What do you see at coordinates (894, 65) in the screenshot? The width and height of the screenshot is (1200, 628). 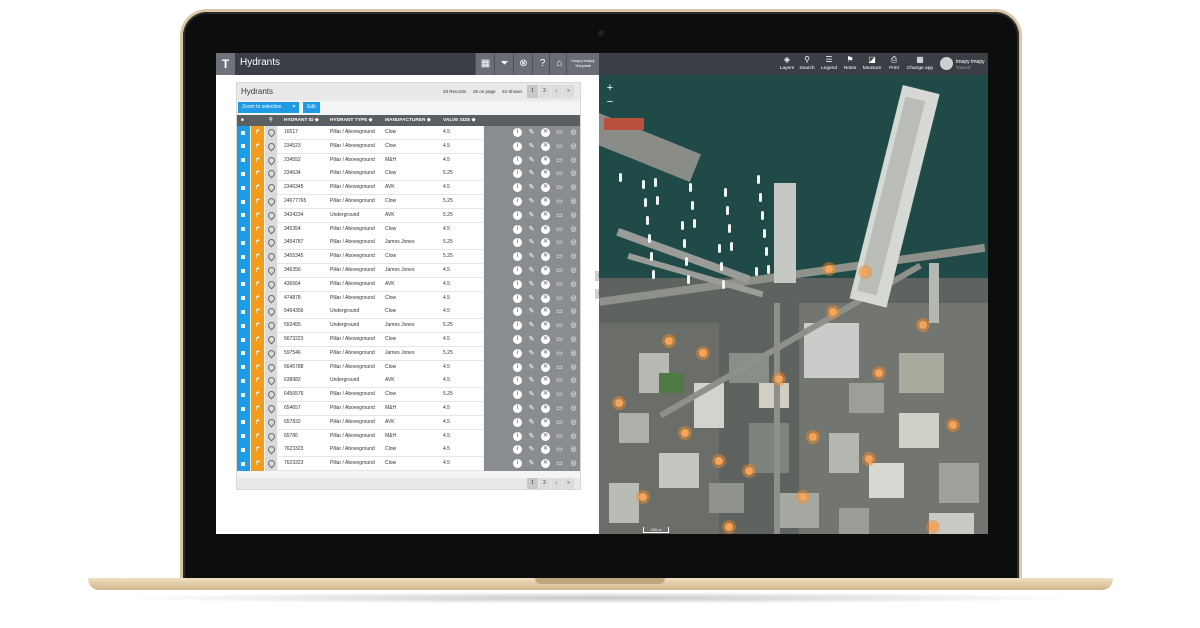 I see `tool-print: ⎙ Print` at bounding box center [894, 65].